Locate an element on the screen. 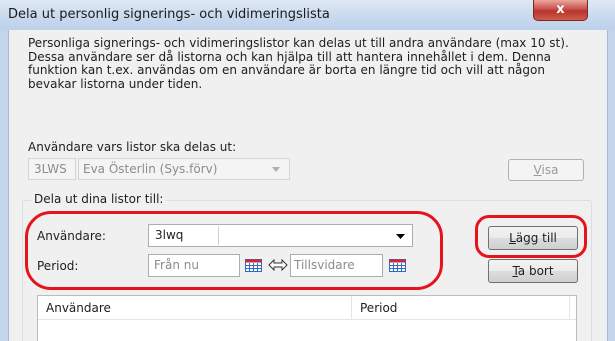 This screenshot has height=341, width=615. source-user-name-combo: Eva Österlin (Sys.förv) is located at coordinates (184, 169).